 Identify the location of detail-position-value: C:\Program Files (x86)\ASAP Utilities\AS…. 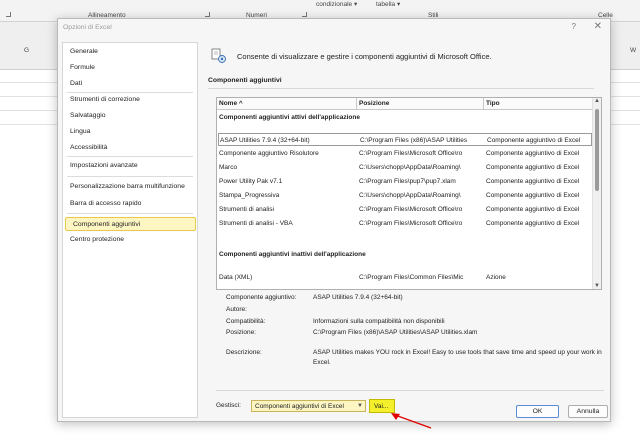
(395, 332).